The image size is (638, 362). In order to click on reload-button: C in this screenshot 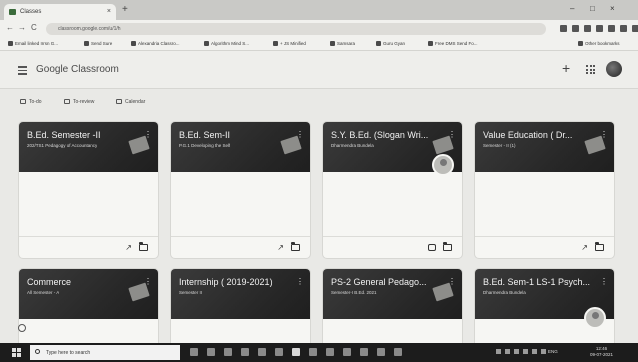, I will do `click(34, 27)`.